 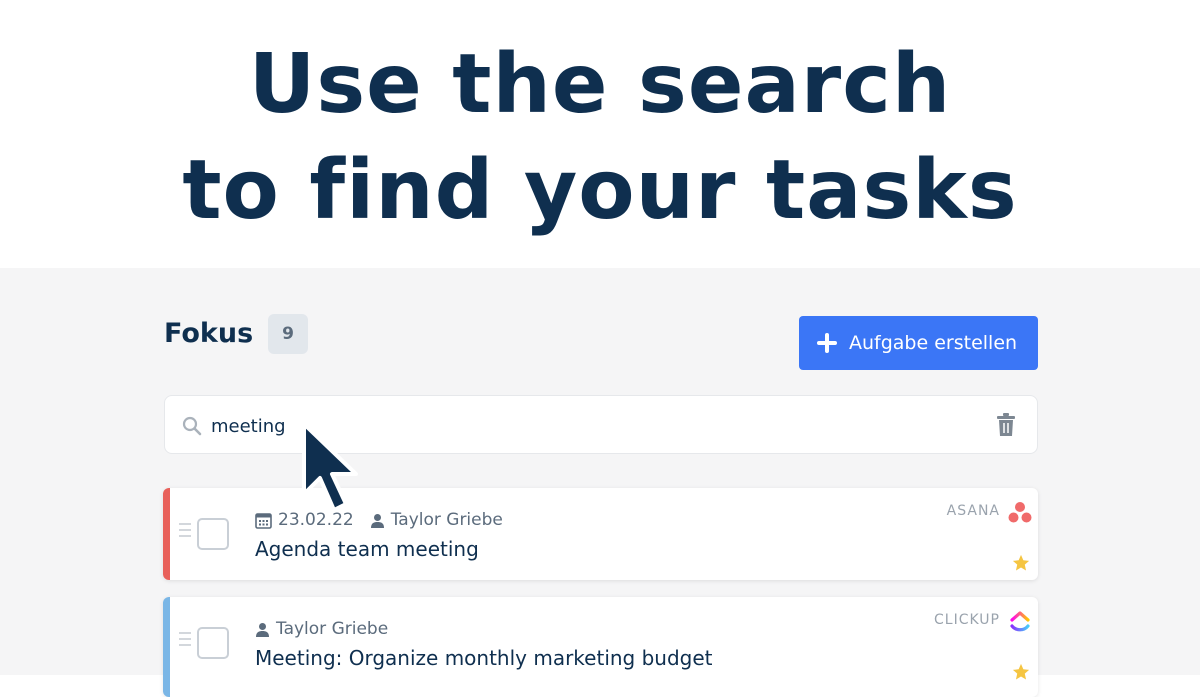 I want to click on asana-logo-icon, so click(x=1020, y=512).